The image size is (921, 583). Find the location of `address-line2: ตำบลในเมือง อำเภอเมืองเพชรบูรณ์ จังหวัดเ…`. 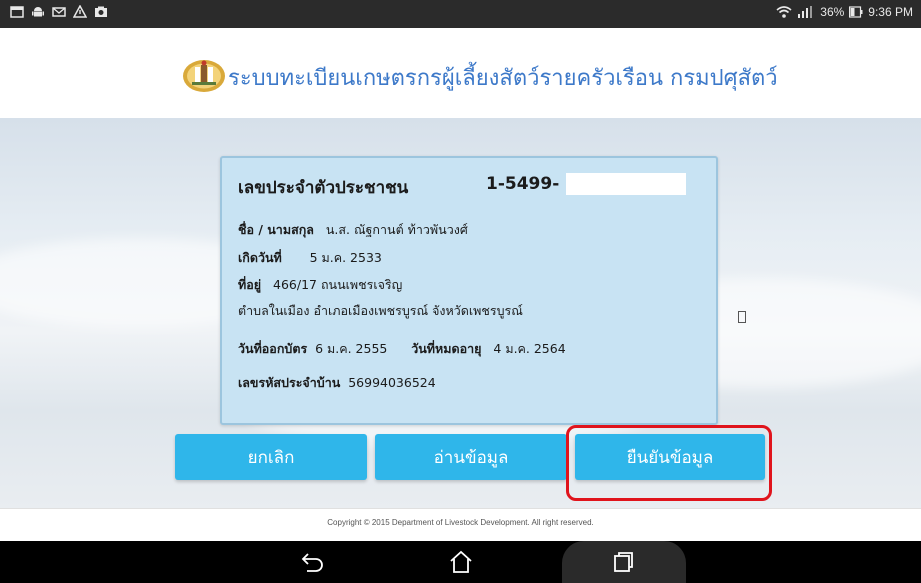

address-line2: ตำบลในเมือง อำเภอเมืองเพชรบูรณ์ จังหวัดเ… is located at coordinates (380, 310).